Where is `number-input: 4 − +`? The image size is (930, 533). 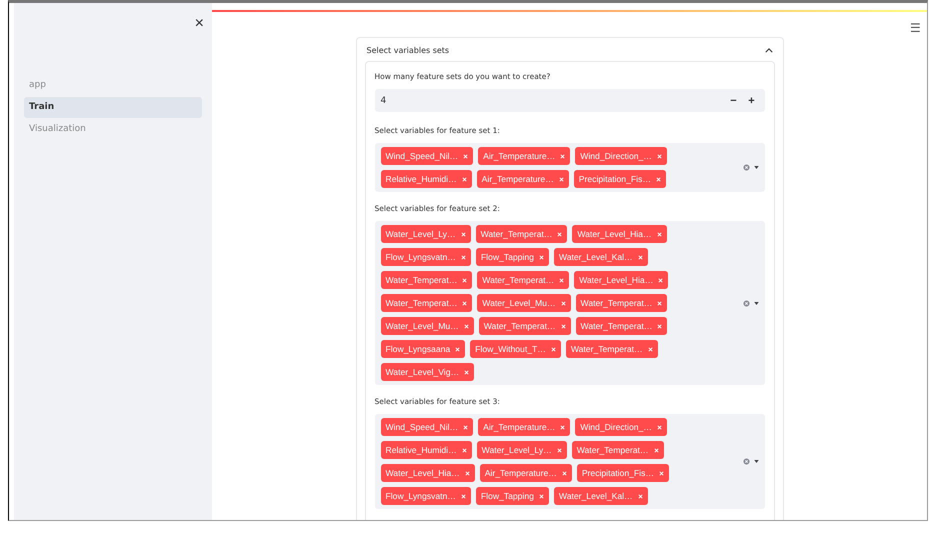
number-input: 4 − + is located at coordinates (569, 100).